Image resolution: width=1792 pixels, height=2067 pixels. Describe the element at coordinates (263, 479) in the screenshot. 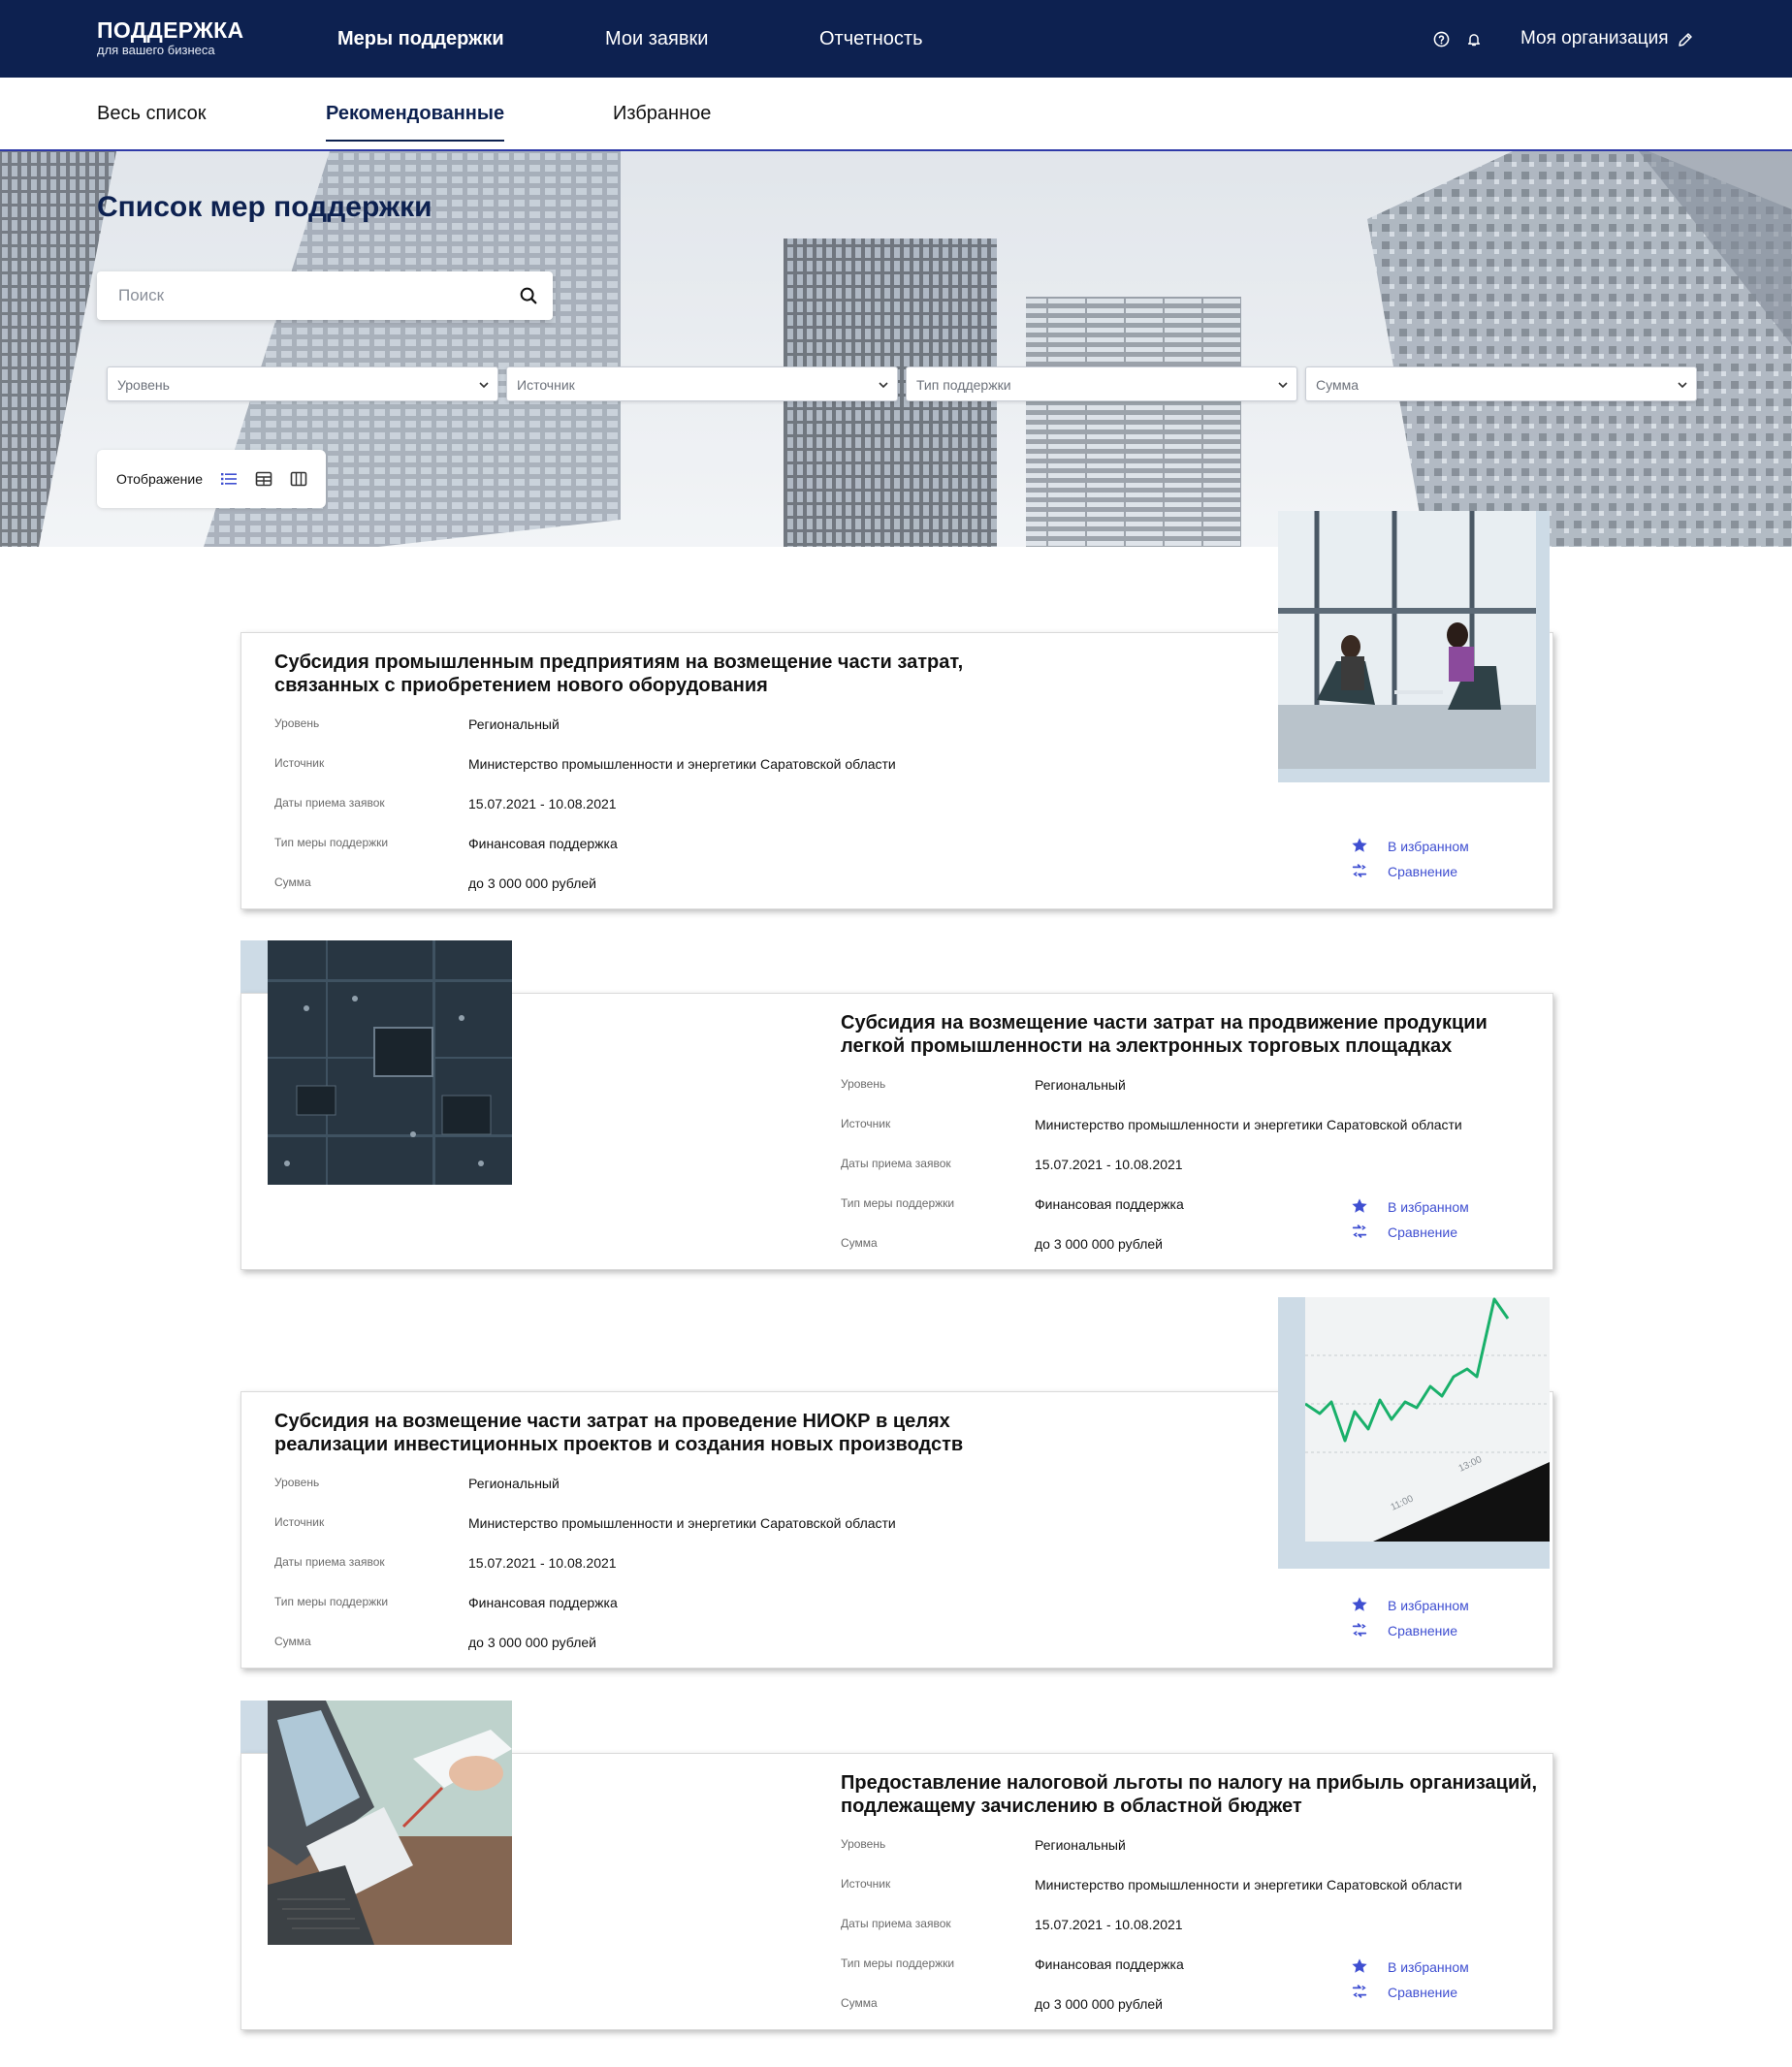

I see `table-icon` at that location.